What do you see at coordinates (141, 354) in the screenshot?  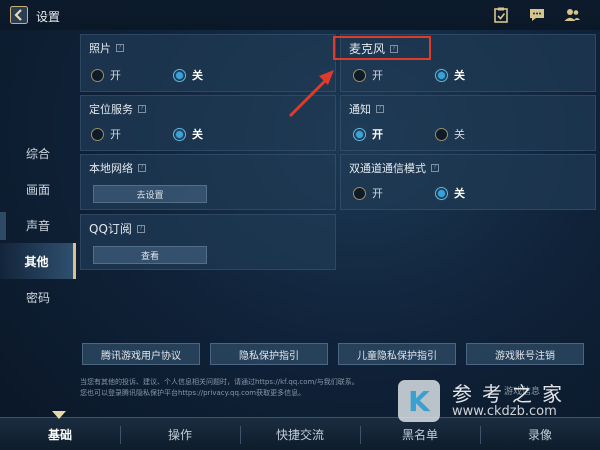 I see `user-agreement-button: 腾讯游戏用户协议` at bounding box center [141, 354].